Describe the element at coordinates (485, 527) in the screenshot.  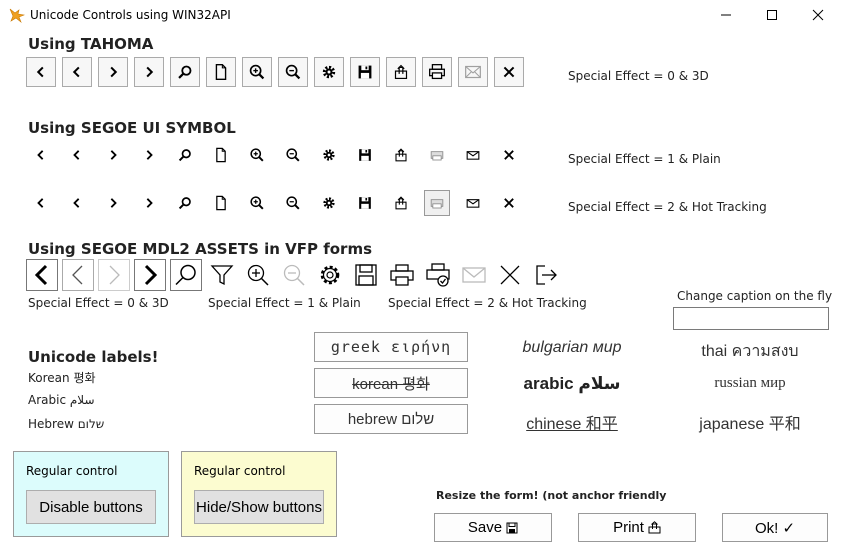
I see `save-label: Save` at that location.